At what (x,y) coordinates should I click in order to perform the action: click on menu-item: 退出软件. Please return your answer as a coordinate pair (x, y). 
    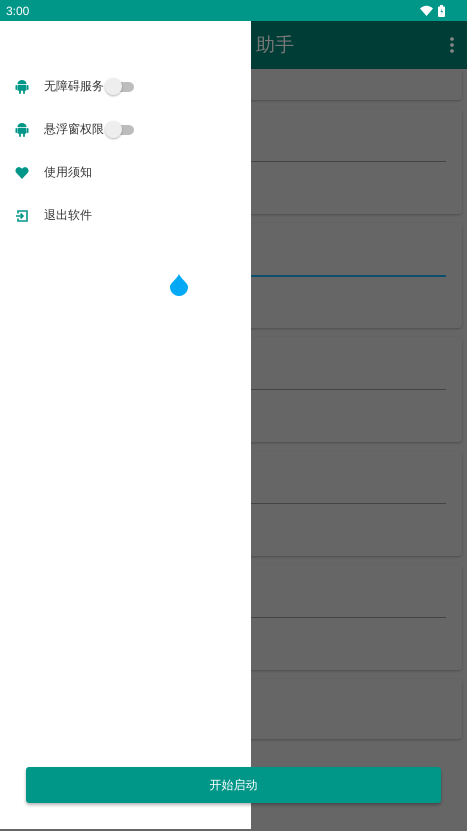
    Looking at the image, I should click on (68, 215).